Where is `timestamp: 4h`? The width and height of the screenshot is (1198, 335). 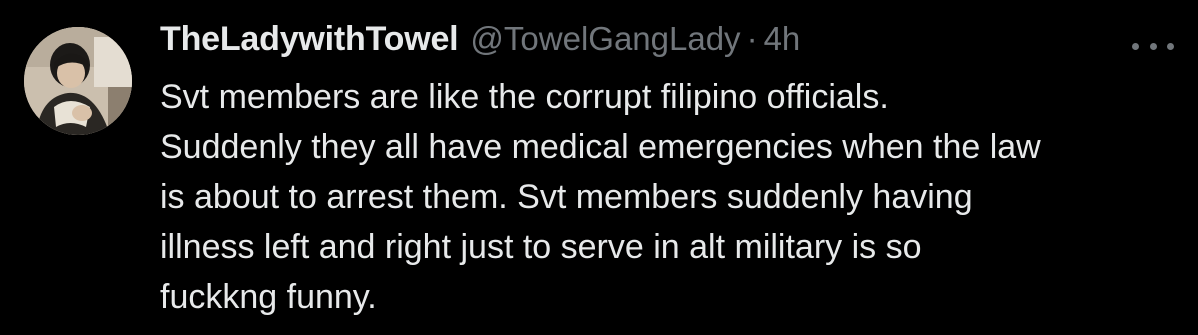
timestamp: 4h is located at coordinates (782, 39).